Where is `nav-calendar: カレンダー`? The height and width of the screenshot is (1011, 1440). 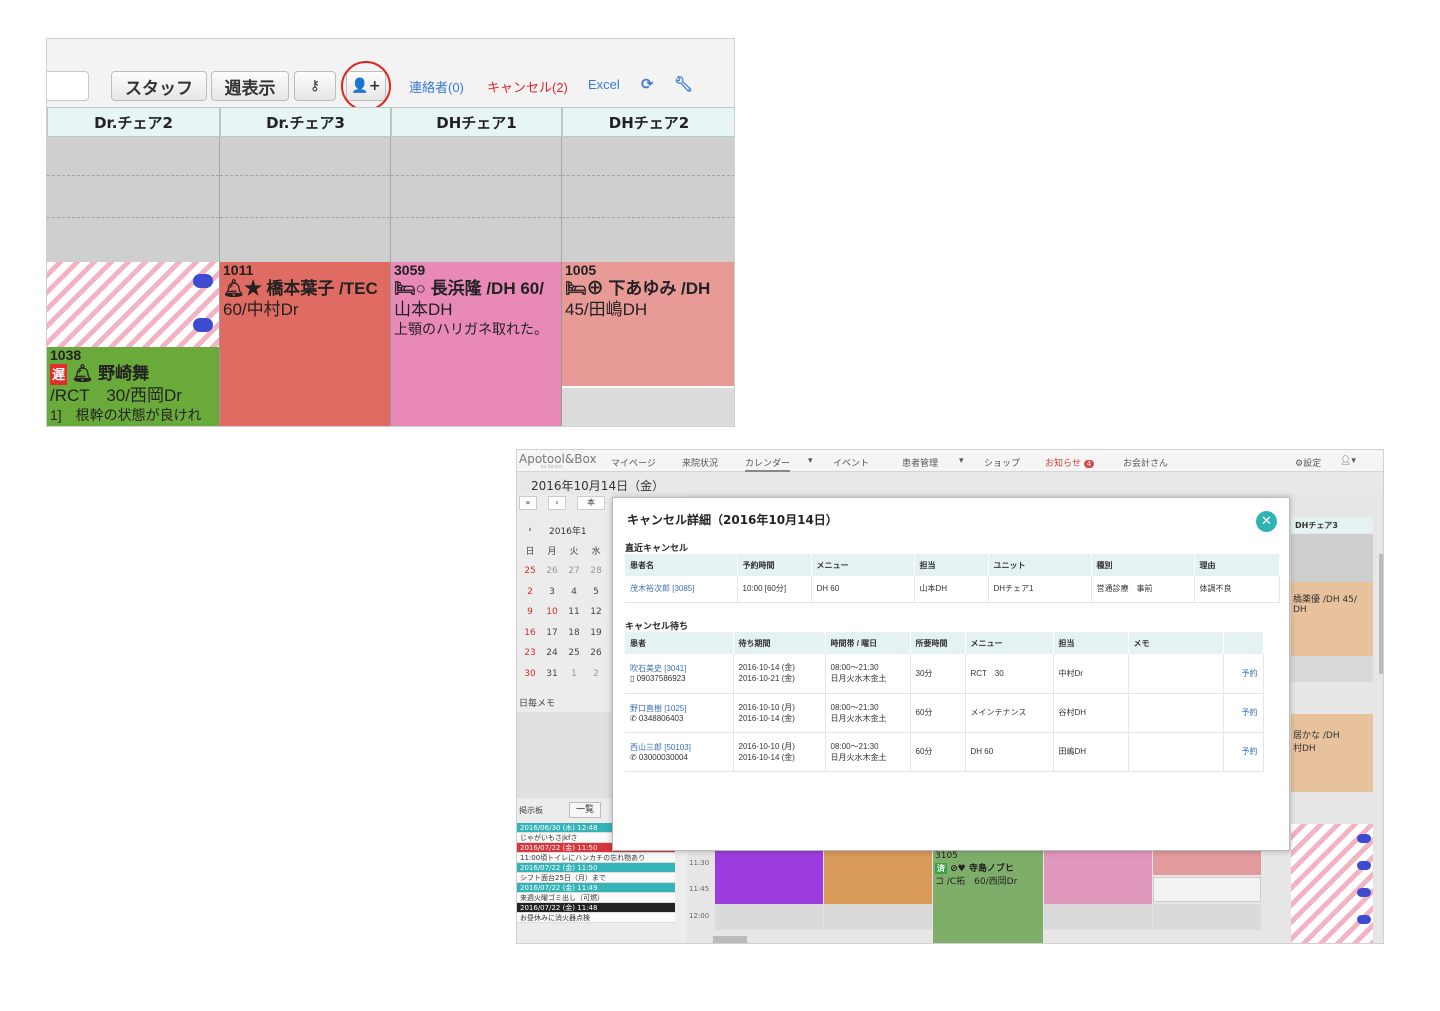
nav-calendar: カレンダー is located at coordinates (768, 464).